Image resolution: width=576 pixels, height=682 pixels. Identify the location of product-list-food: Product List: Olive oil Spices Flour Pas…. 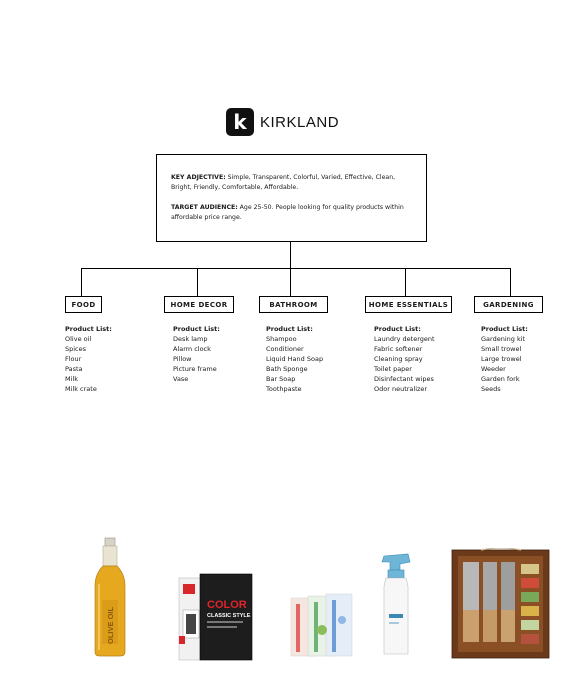
(88, 359).